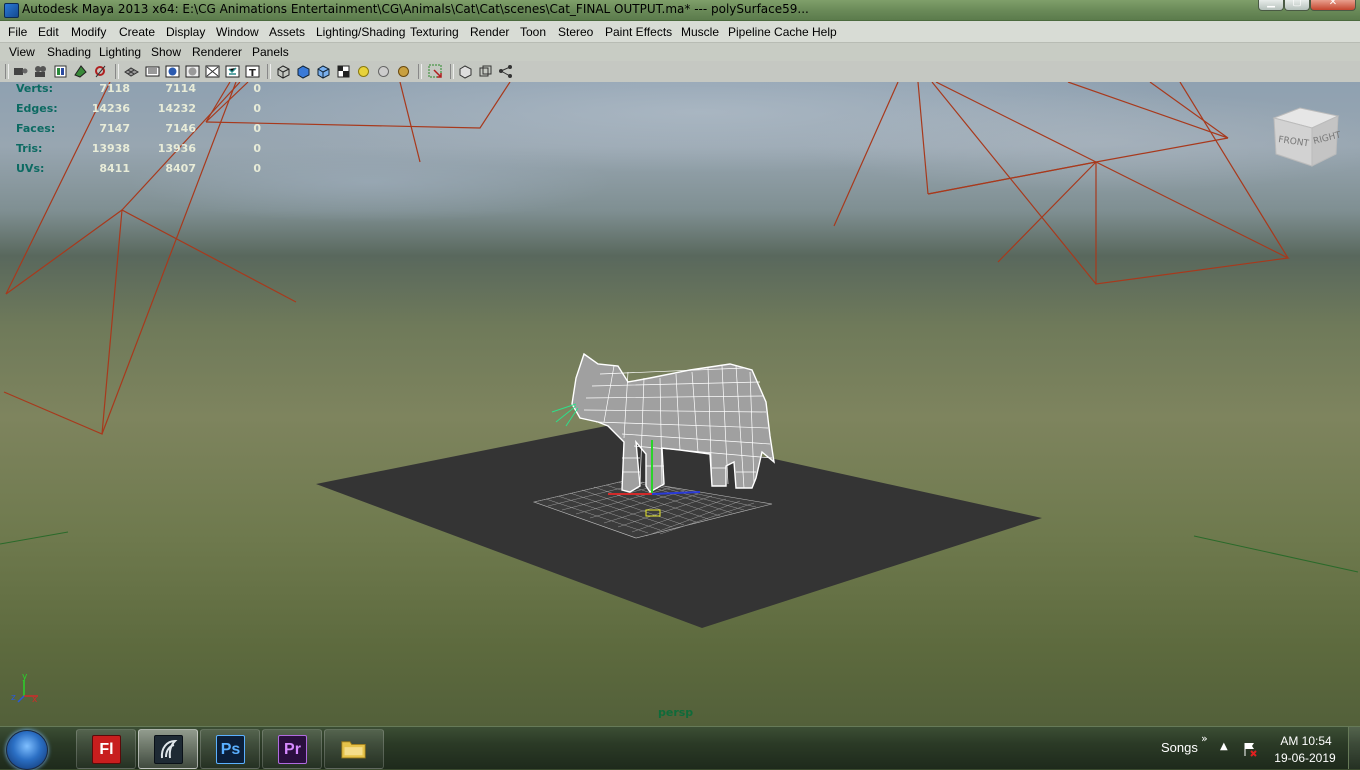 The image size is (1360, 770). Describe the element at coordinates (638, 32) in the screenshot. I see `menu-paint-effects: Paint Effects` at that location.